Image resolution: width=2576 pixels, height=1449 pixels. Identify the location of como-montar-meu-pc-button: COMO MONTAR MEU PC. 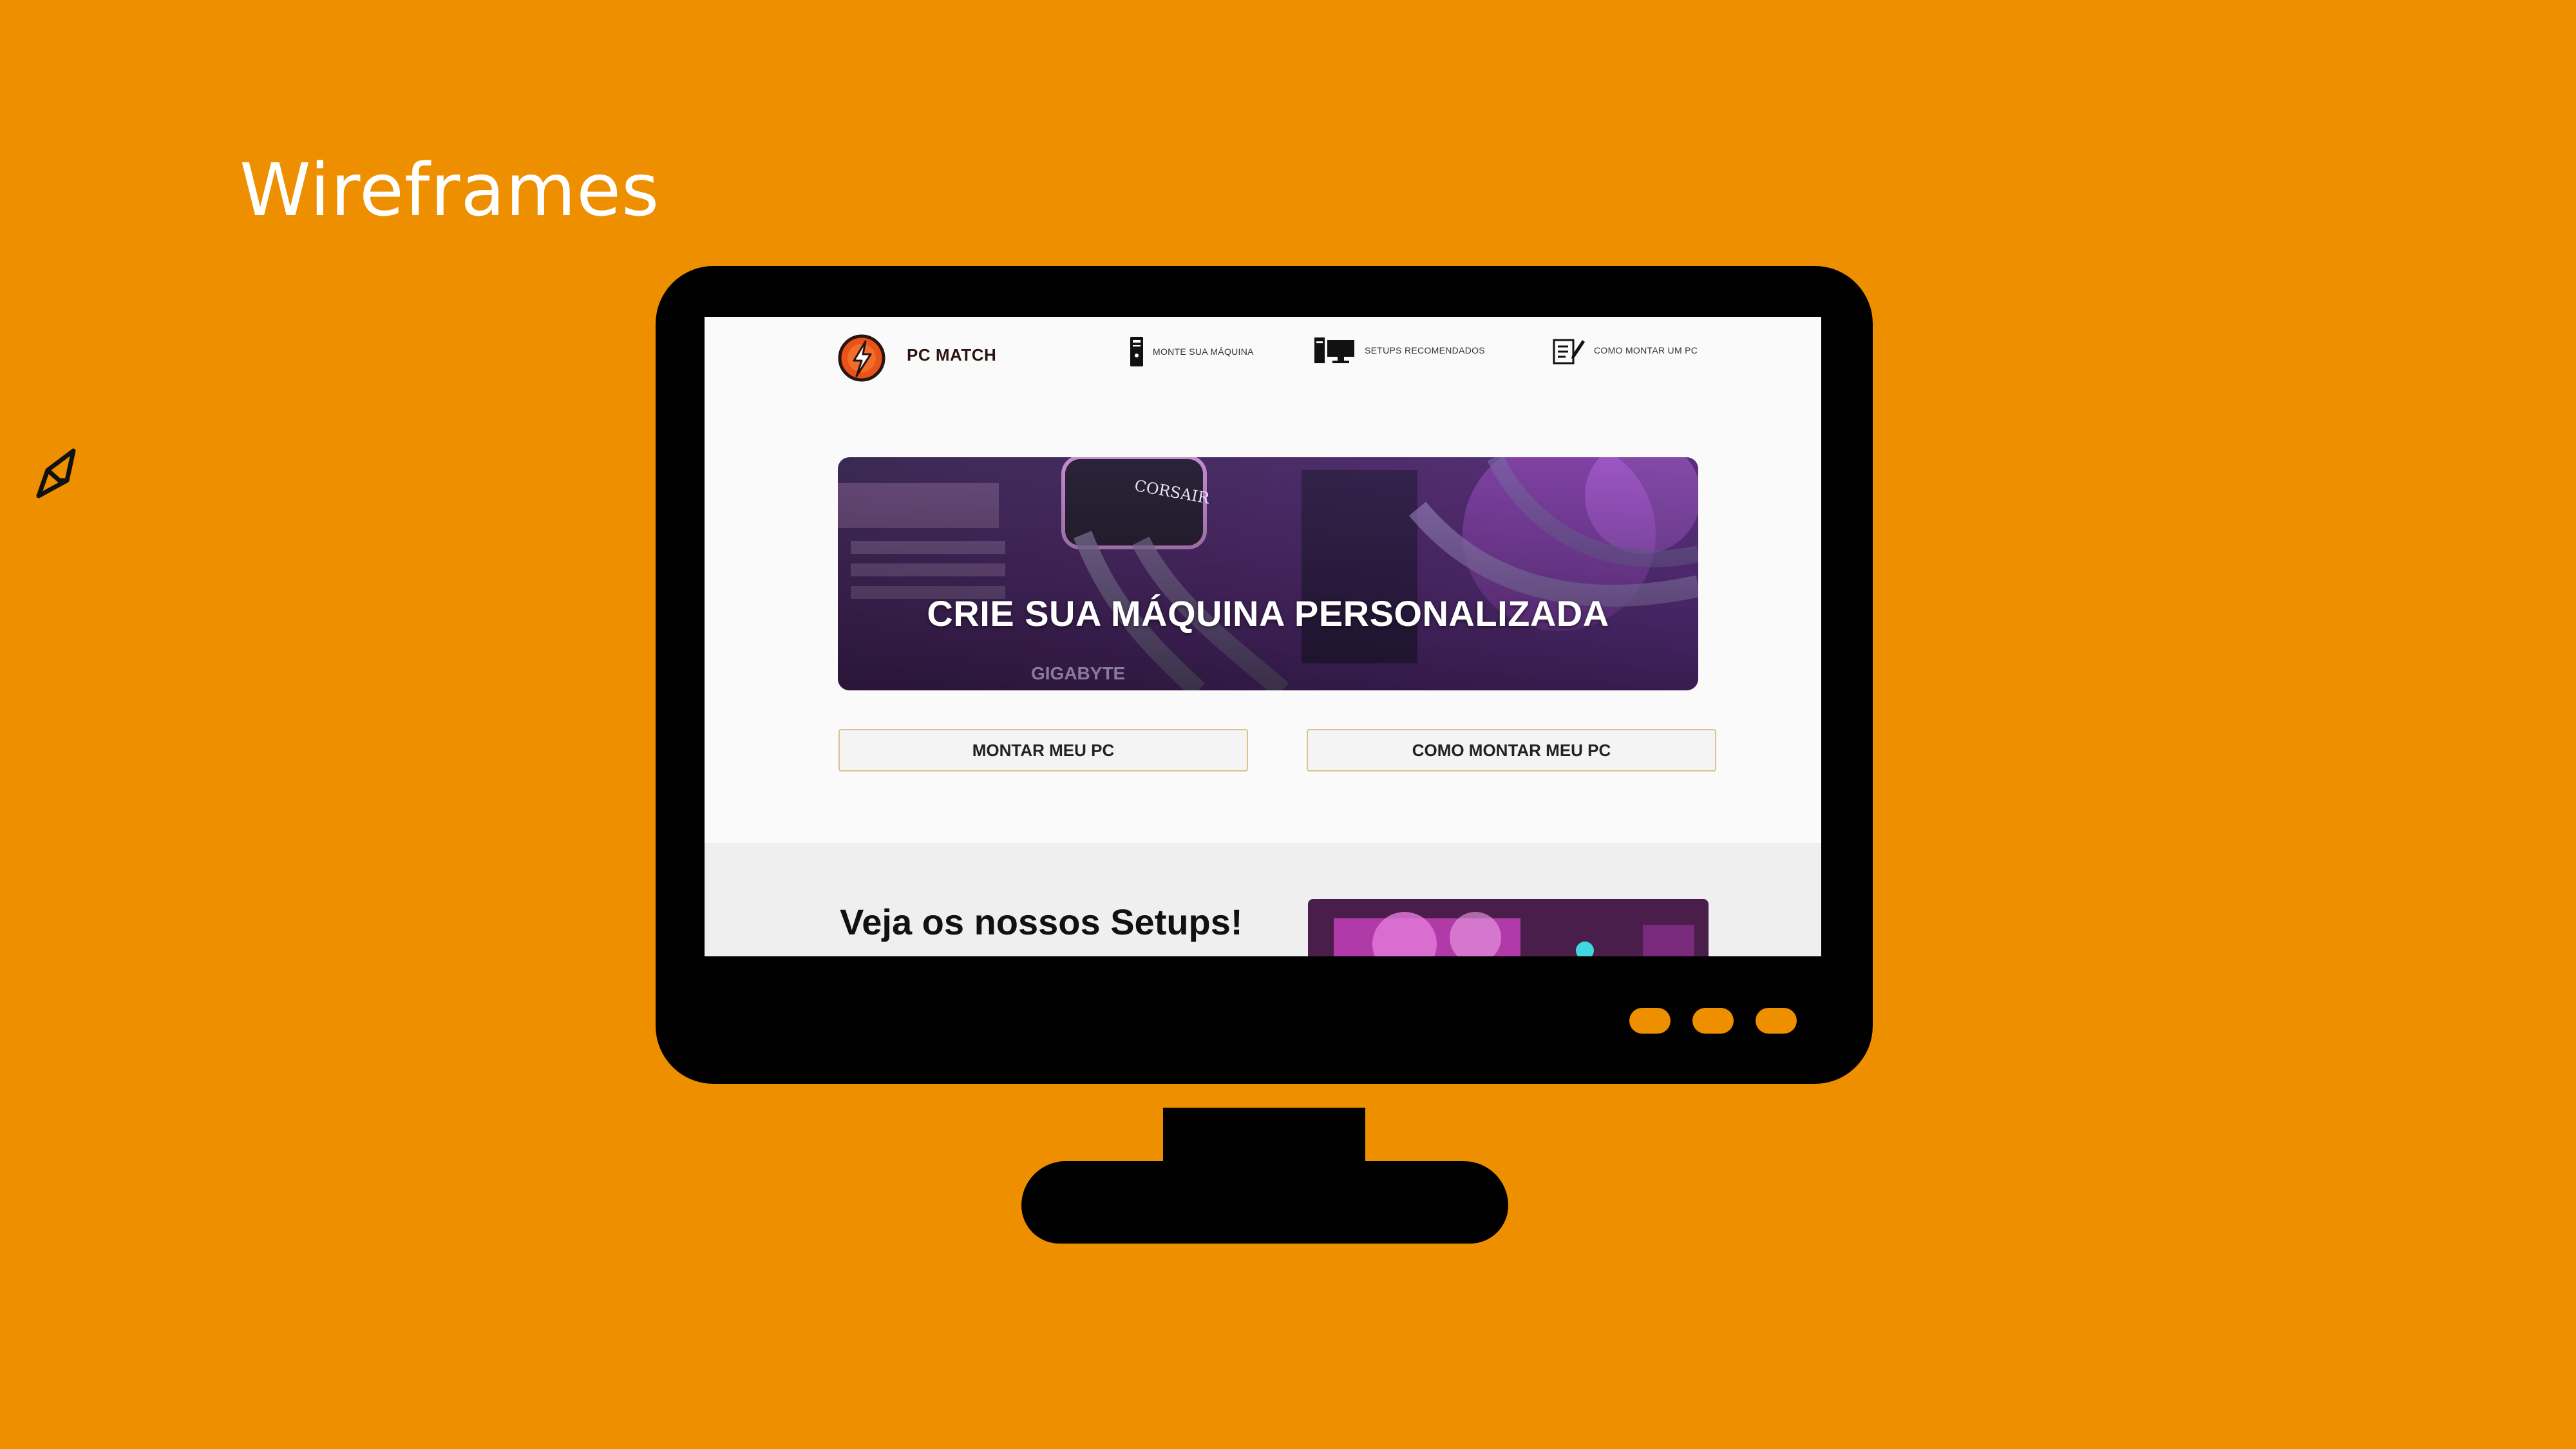
(1512, 750).